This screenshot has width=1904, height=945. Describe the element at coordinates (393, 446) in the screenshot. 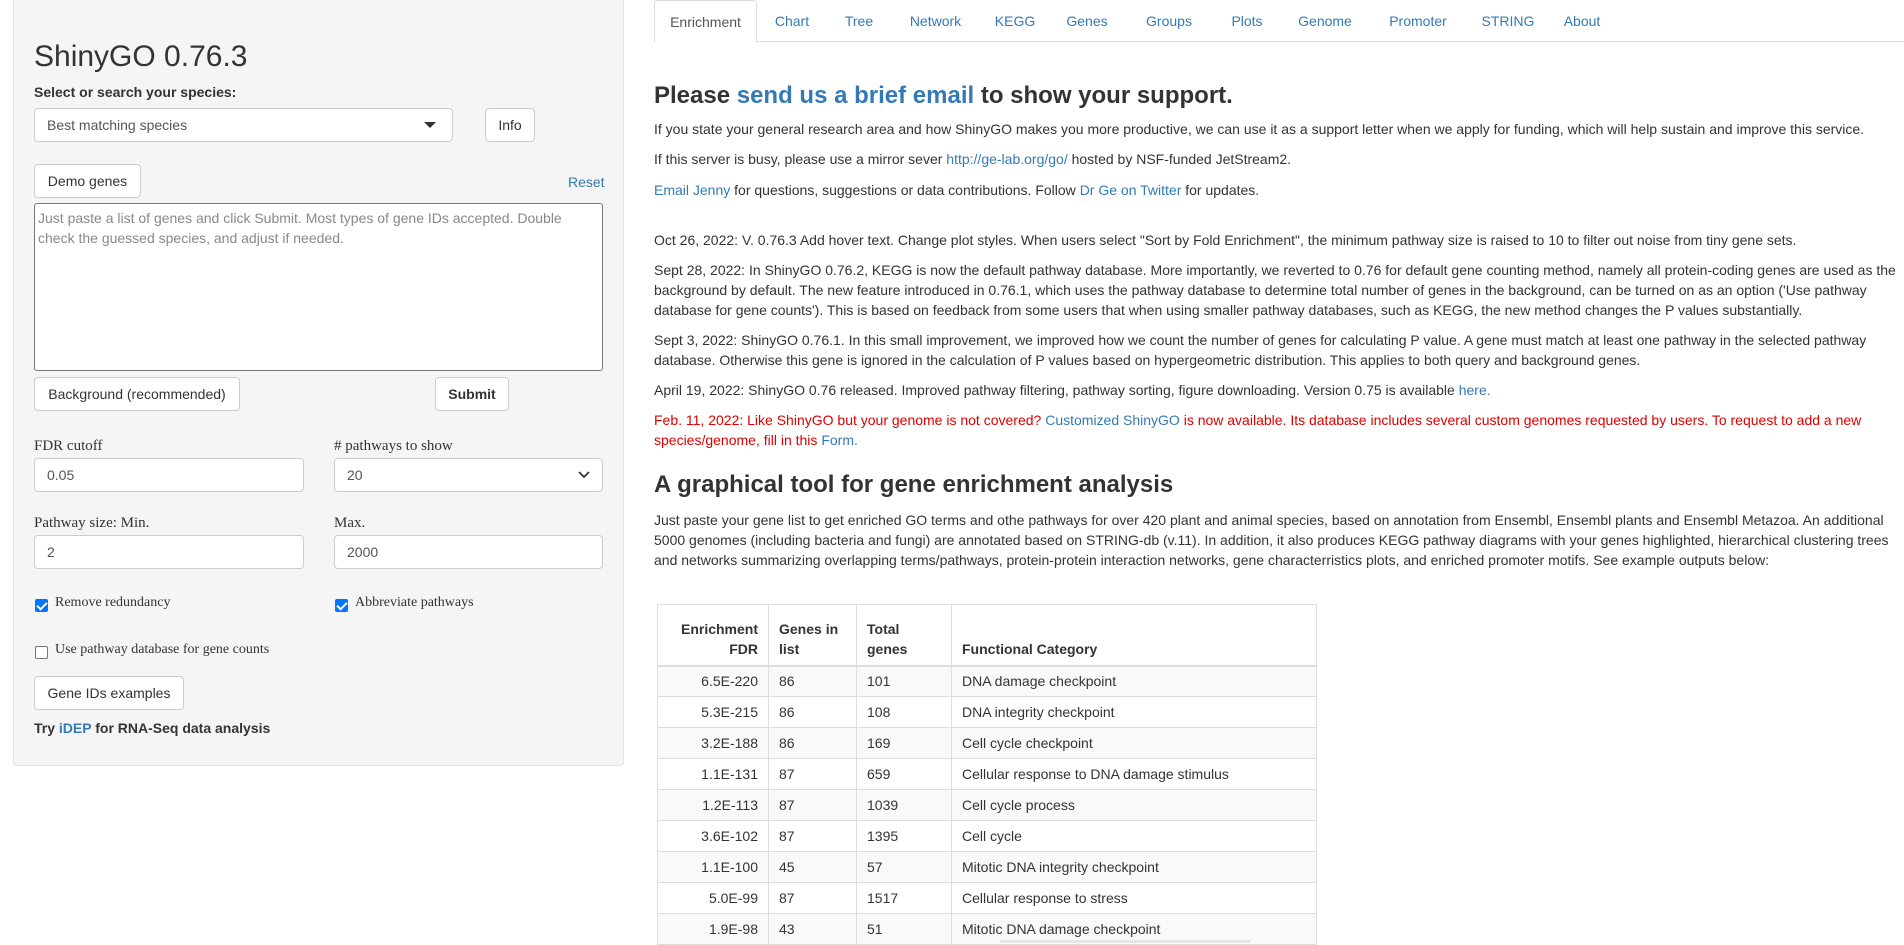

I see `pathways-to-show-label: # pathways to show` at that location.